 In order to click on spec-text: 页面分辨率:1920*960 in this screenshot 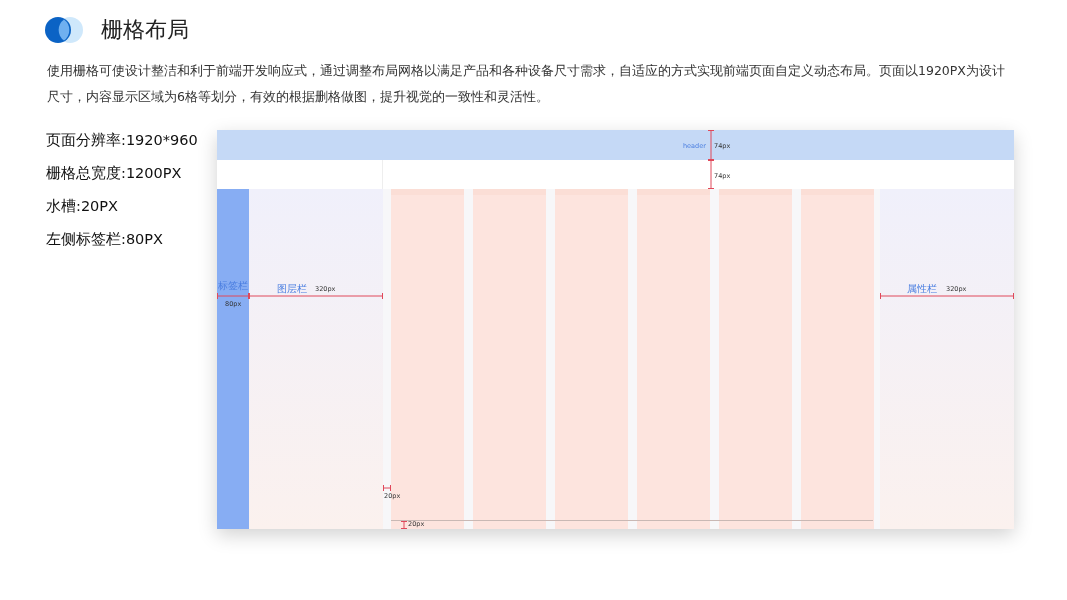, I will do `click(122, 140)`.